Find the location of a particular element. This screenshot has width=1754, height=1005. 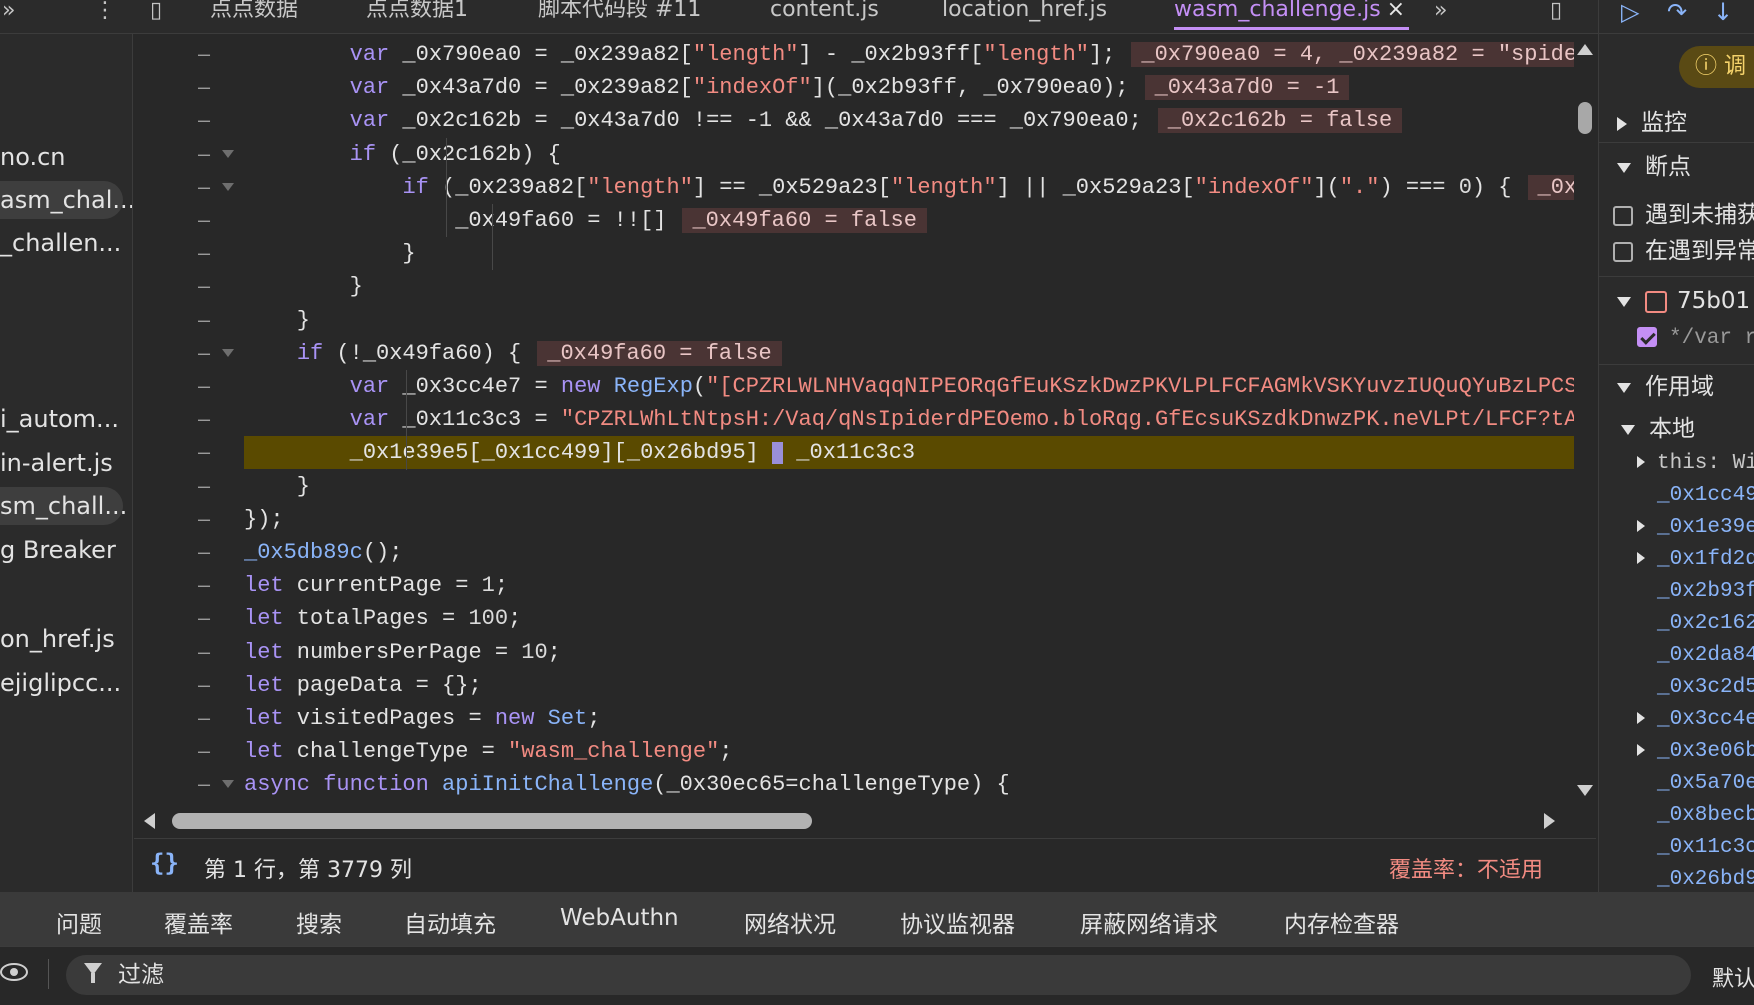

toggle-navigator-icon: ▯ is located at coordinates (156, 12).